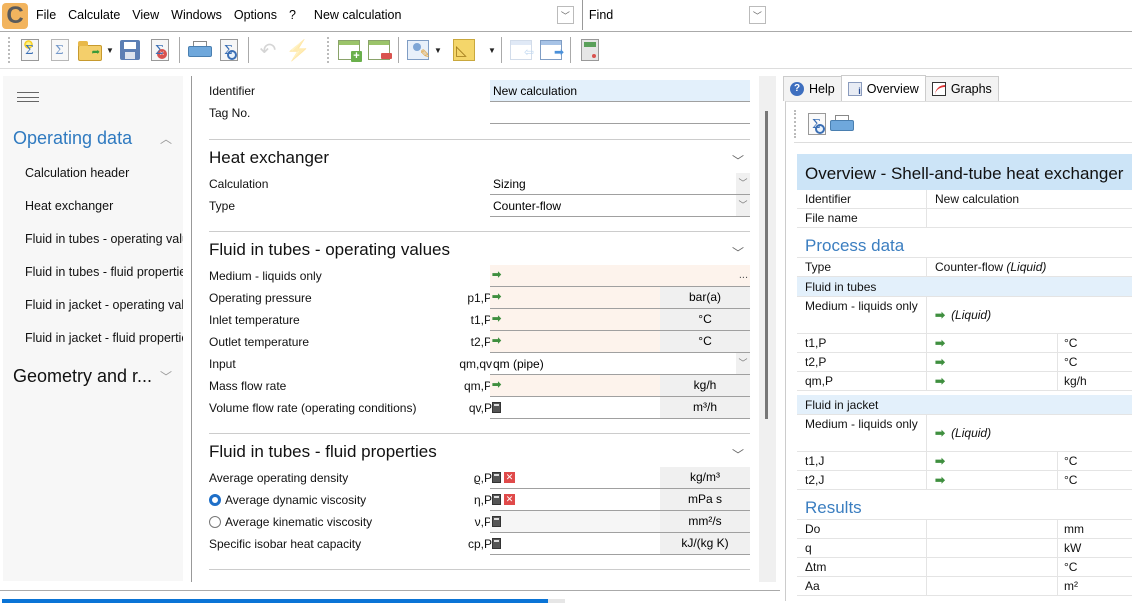 The width and height of the screenshot is (1132, 603). I want to click on kinematic-viscosity-field: mm²/s, so click(620, 522).